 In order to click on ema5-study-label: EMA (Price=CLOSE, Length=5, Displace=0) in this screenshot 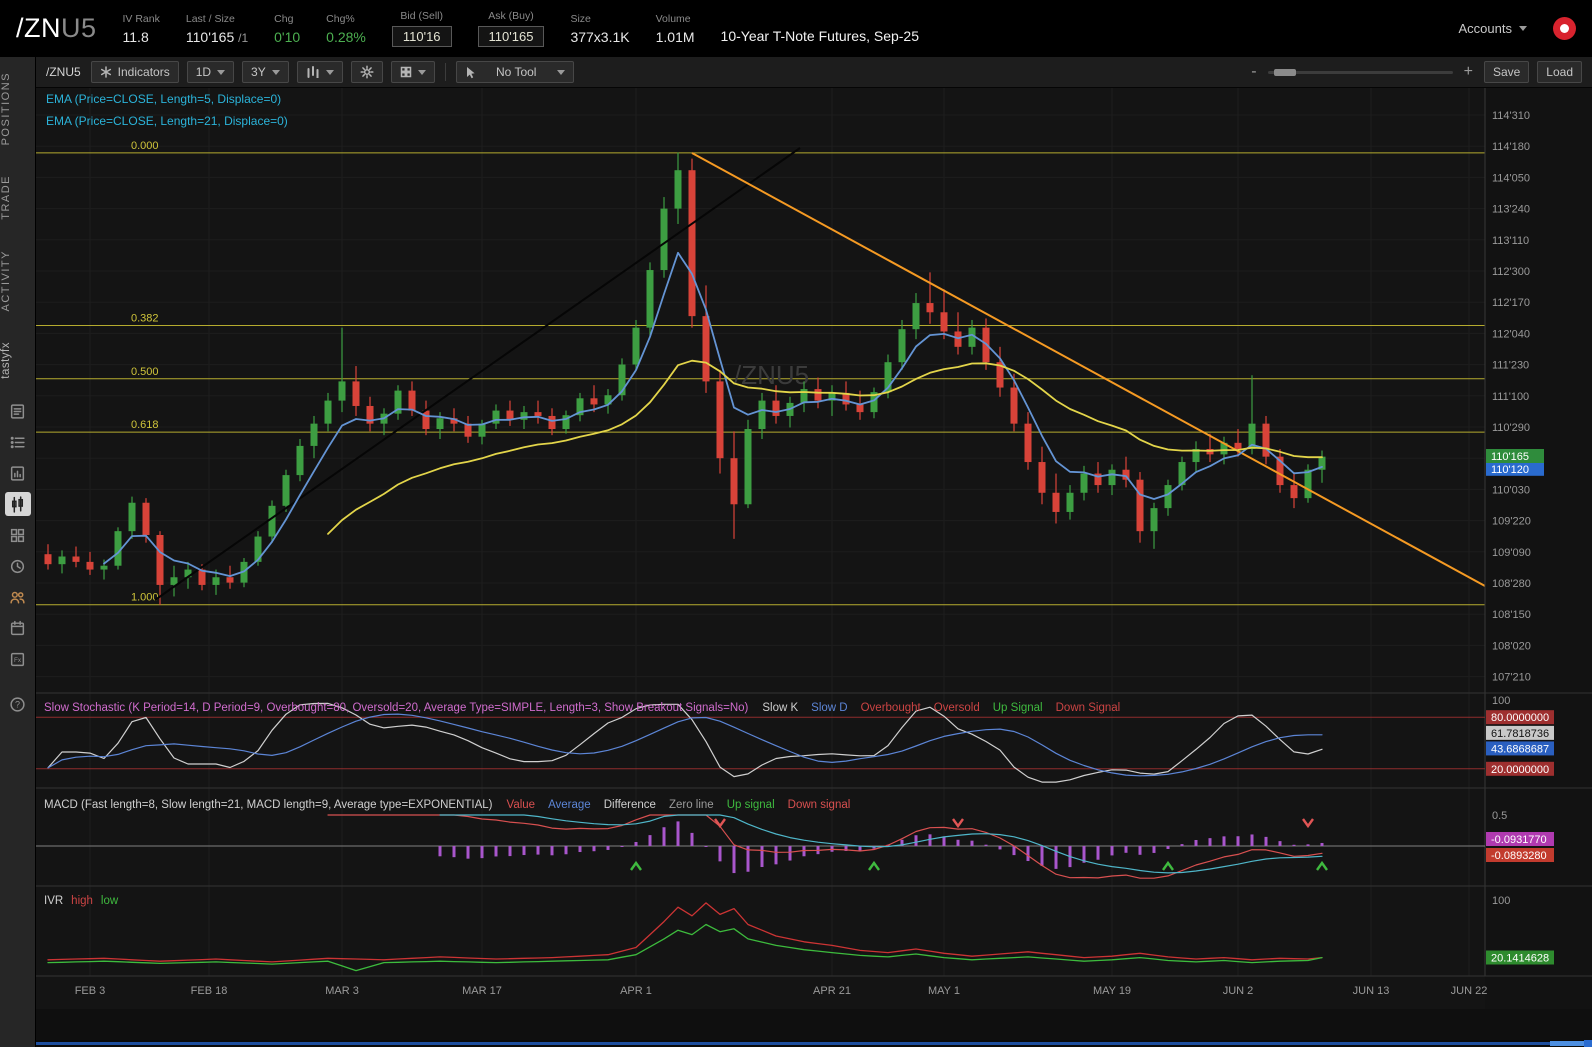, I will do `click(163, 99)`.